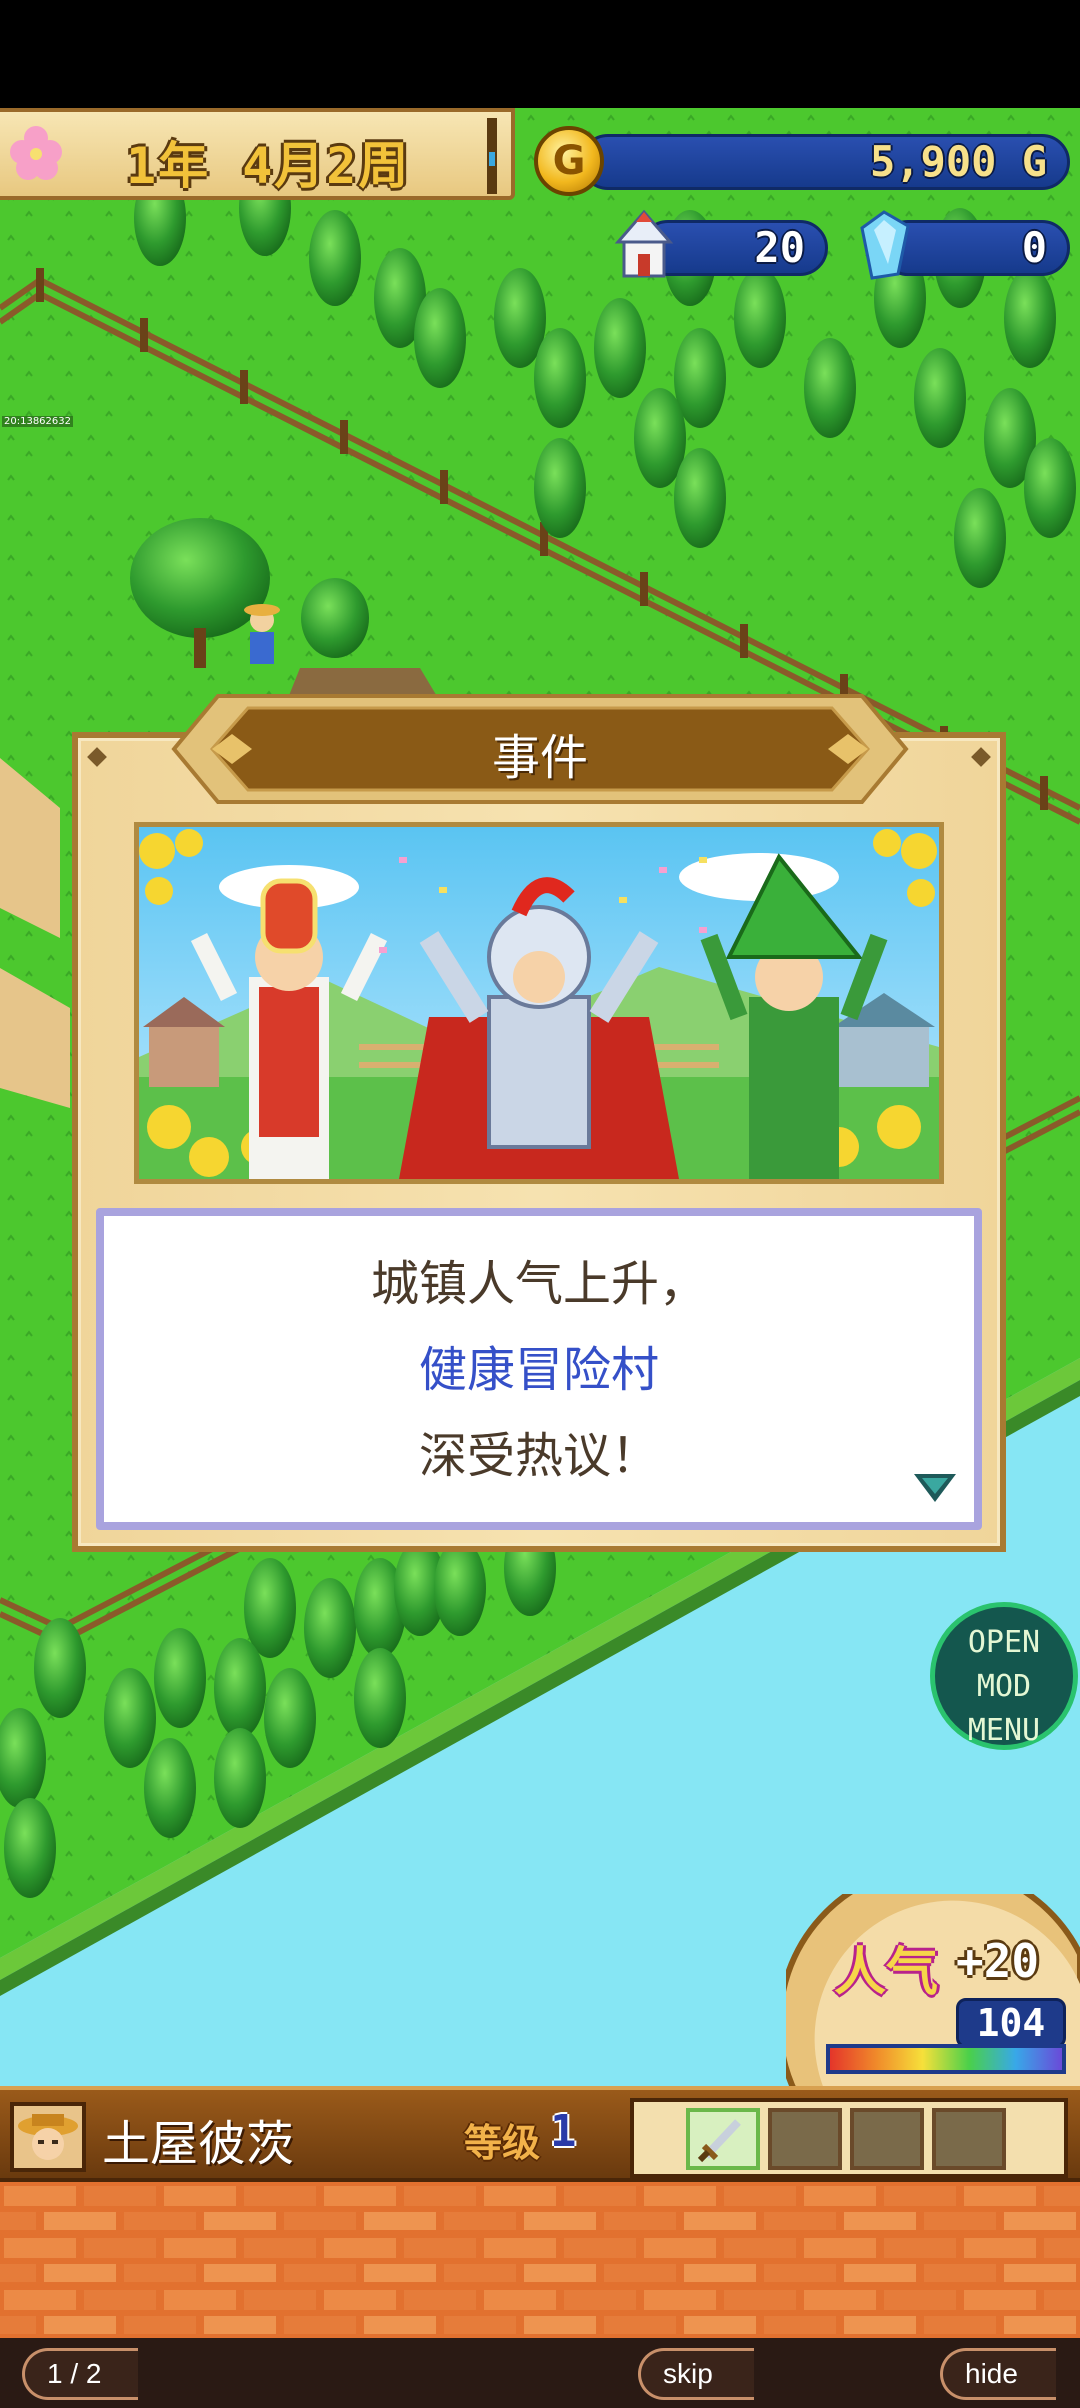 The width and height of the screenshot is (1080, 2408). I want to click on popularity-delta: +20, so click(998, 1961).